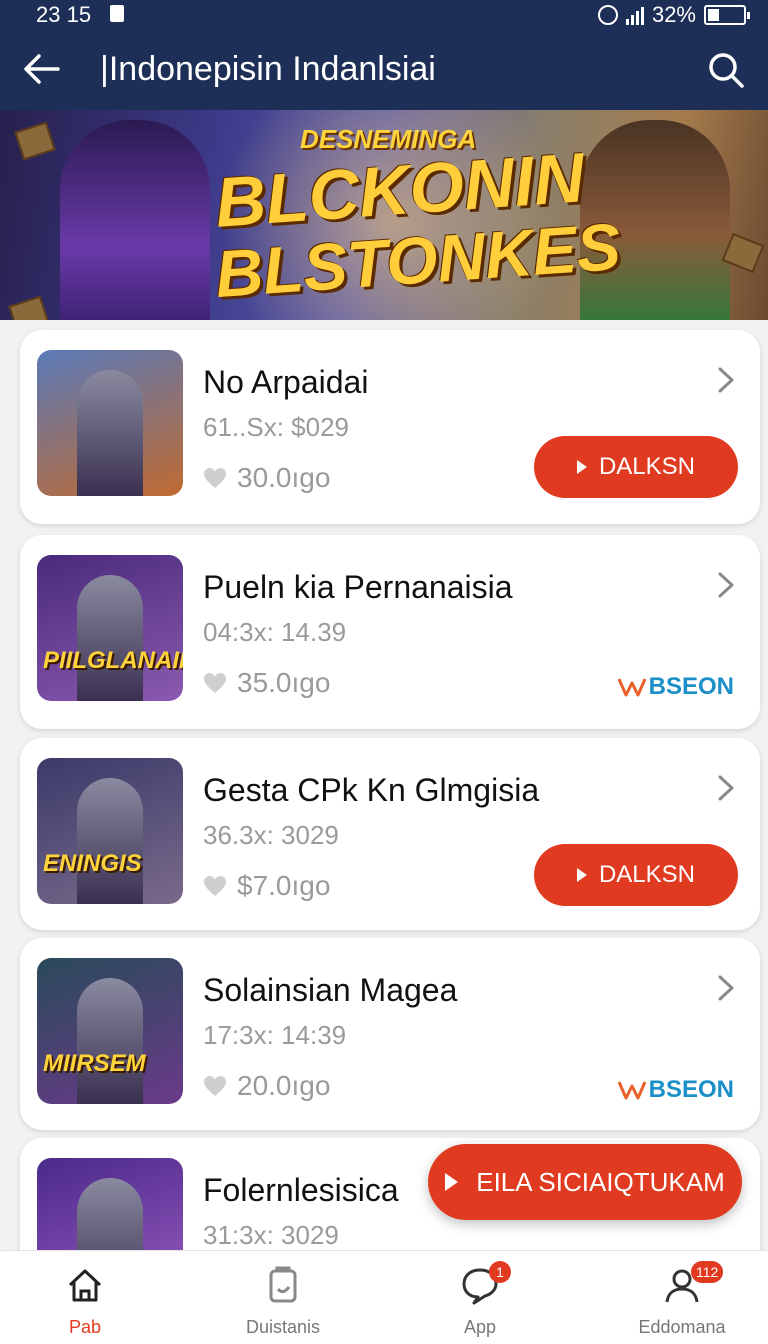 The height and width of the screenshot is (1344, 768). Describe the element at coordinates (275, 1035) in the screenshot. I see `game-meta: 17:3x: 14:39` at that location.